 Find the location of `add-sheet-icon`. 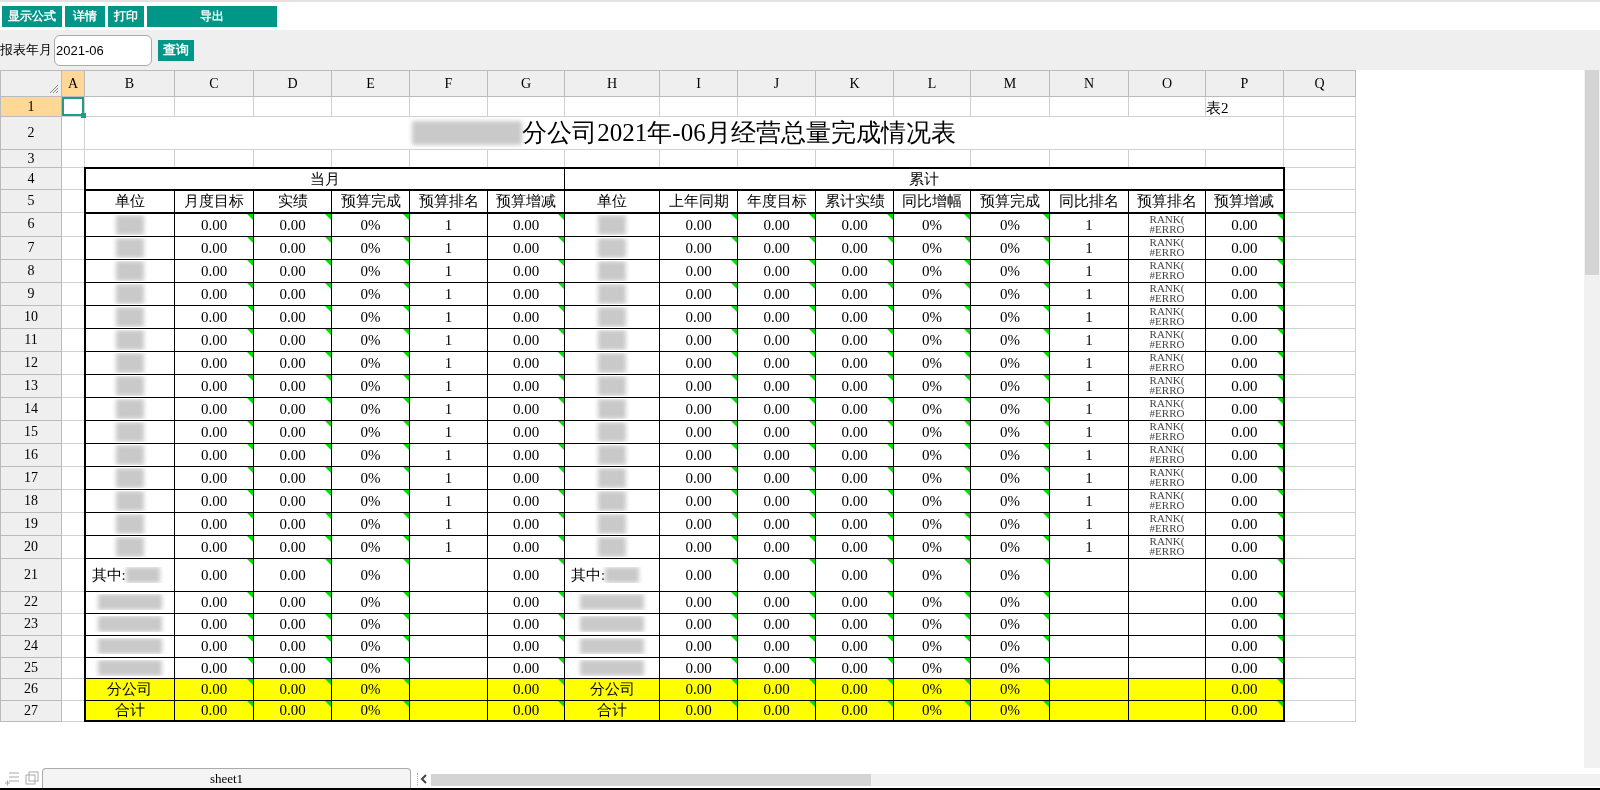

add-sheet-icon is located at coordinates (12, 778).